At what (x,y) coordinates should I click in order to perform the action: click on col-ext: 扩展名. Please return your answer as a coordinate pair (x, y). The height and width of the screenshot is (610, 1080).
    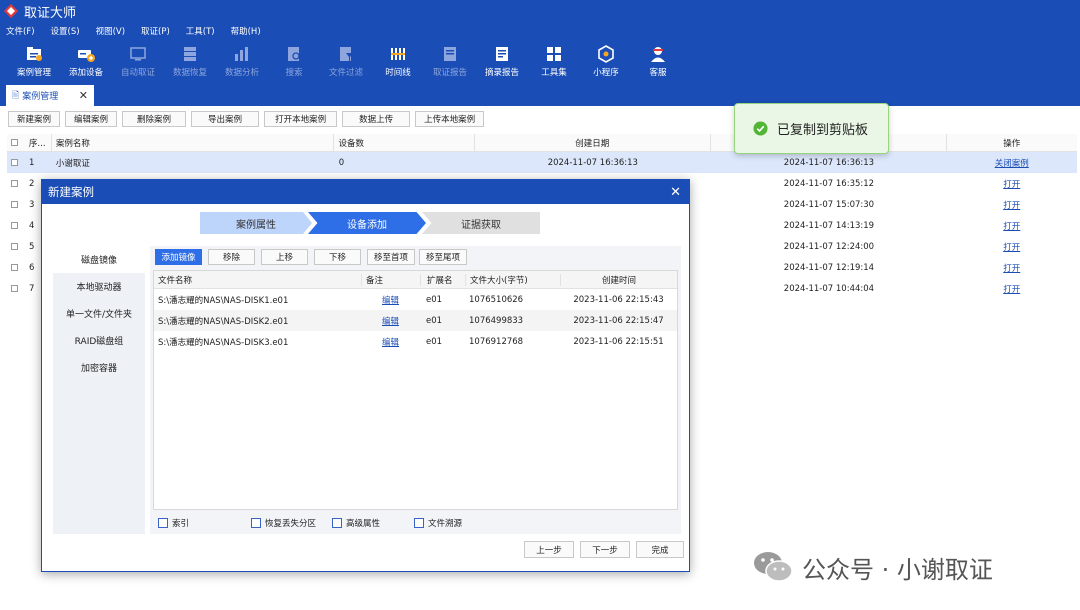
    Looking at the image, I should click on (442, 279).